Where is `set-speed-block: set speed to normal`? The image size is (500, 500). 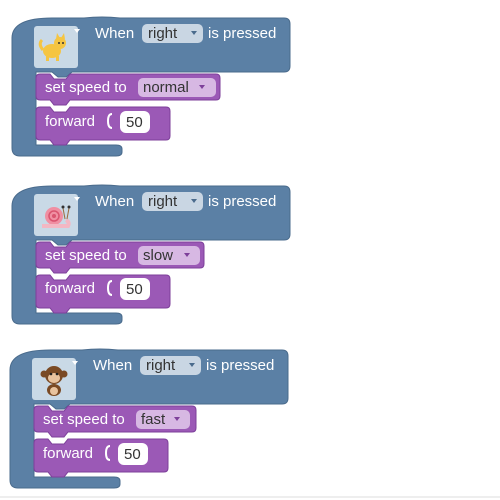
set-speed-block: set speed to normal is located at coordinates (128, 89).